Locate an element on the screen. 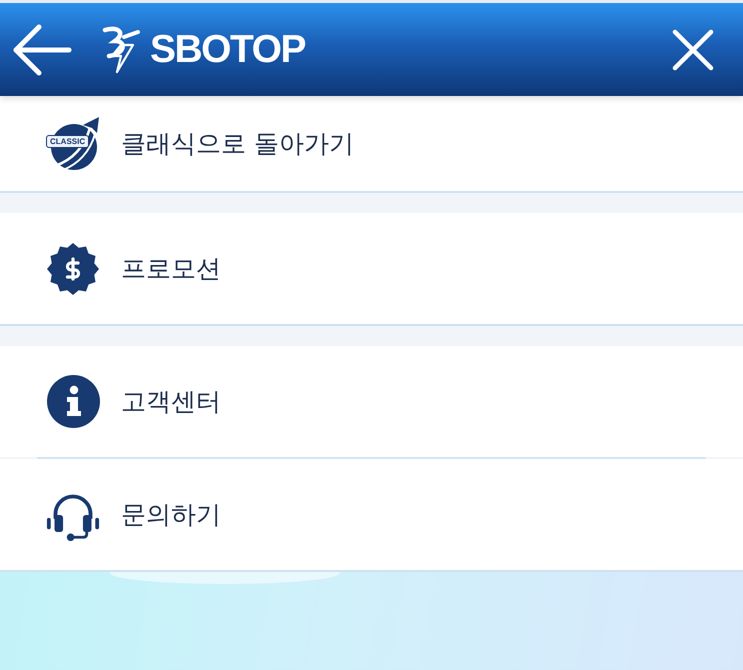 This screenshot has height=670, width=743. close-icon is located at coordinates (693, 49).